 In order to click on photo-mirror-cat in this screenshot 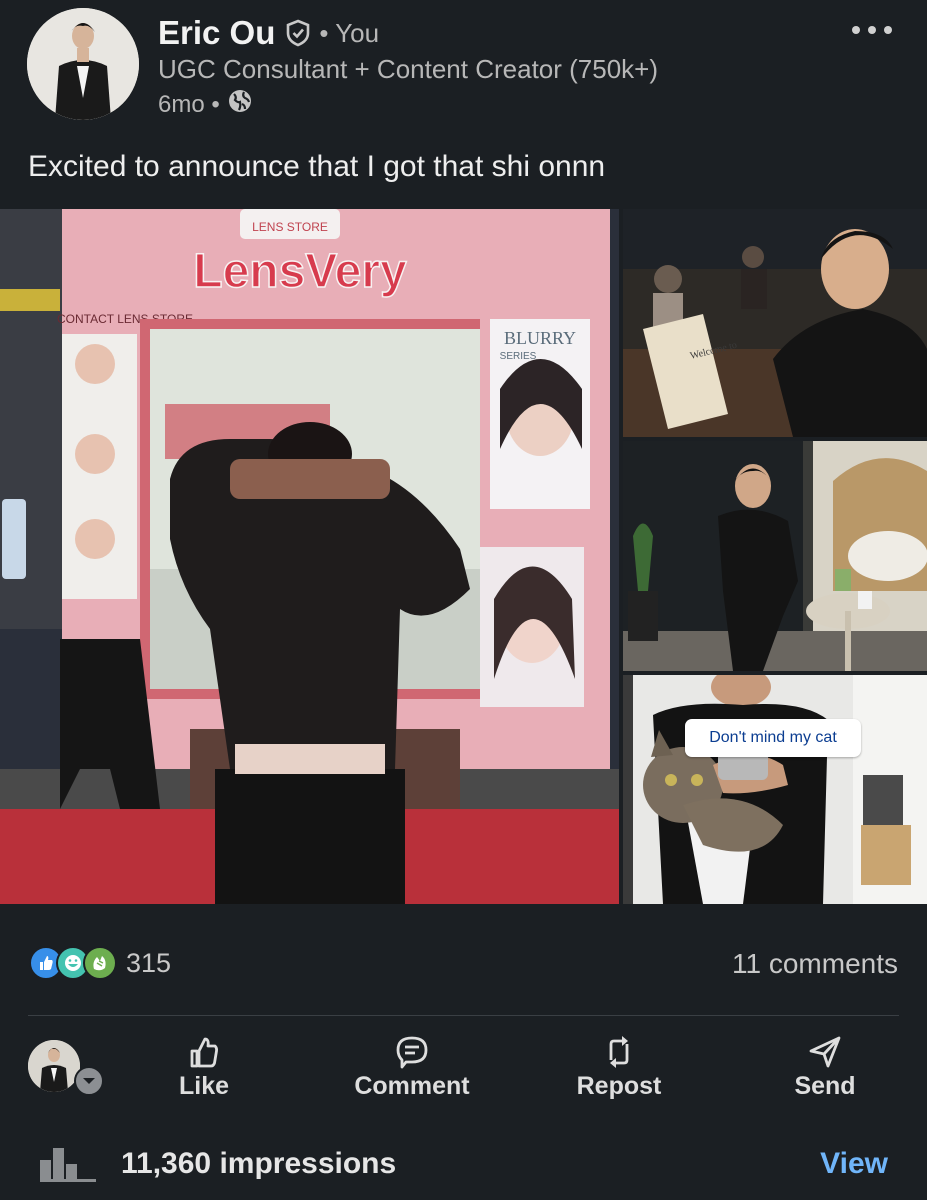, I will do `click(775, 789)`.